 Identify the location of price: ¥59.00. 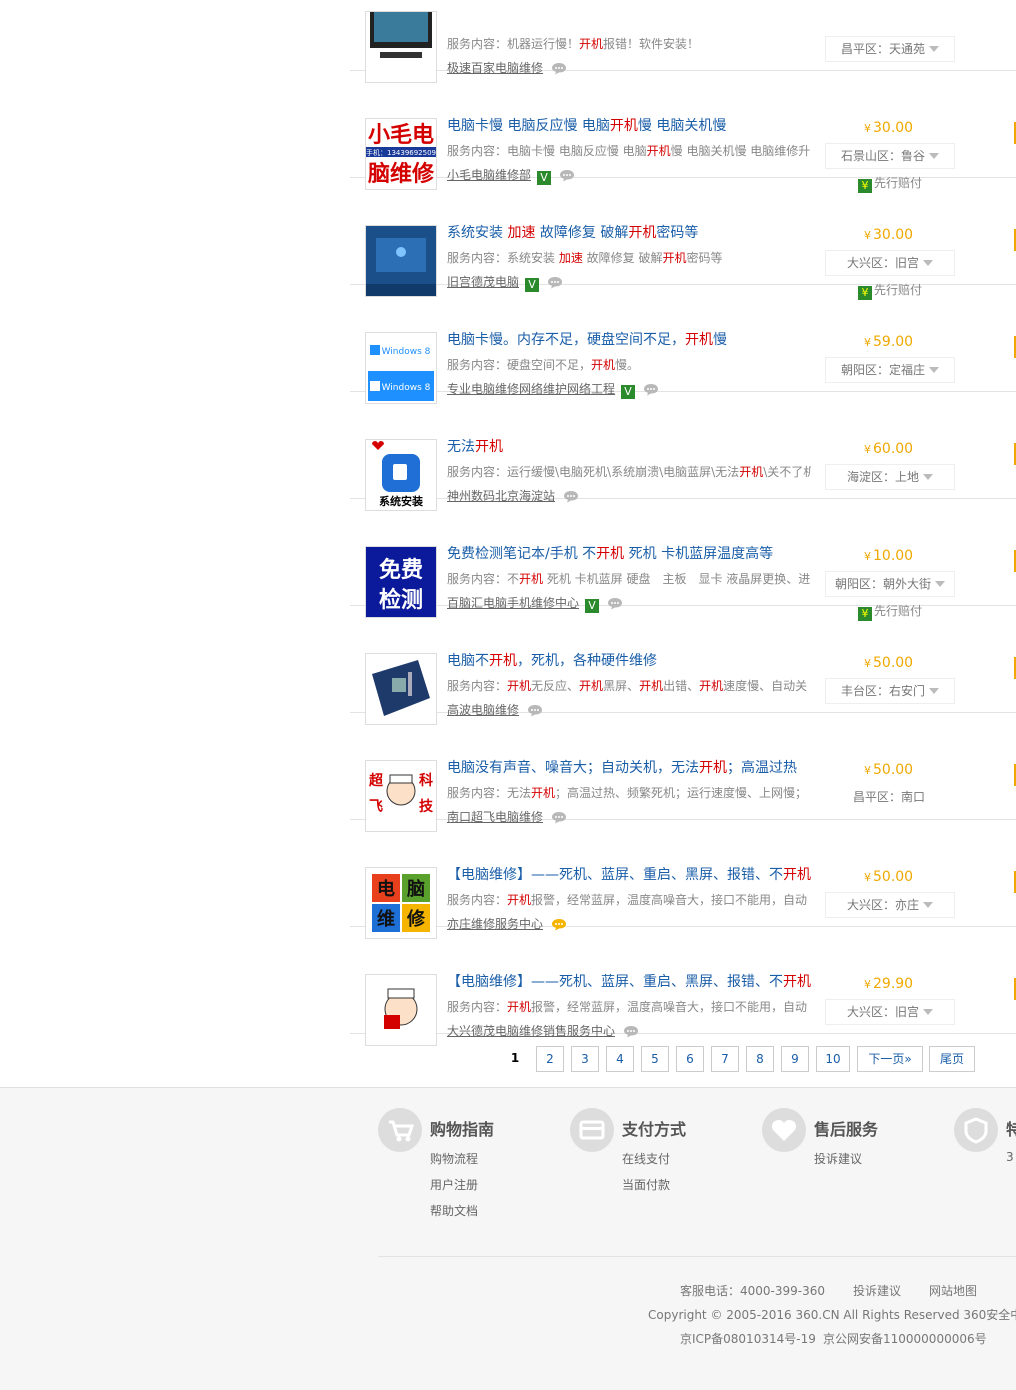
(888, 342).